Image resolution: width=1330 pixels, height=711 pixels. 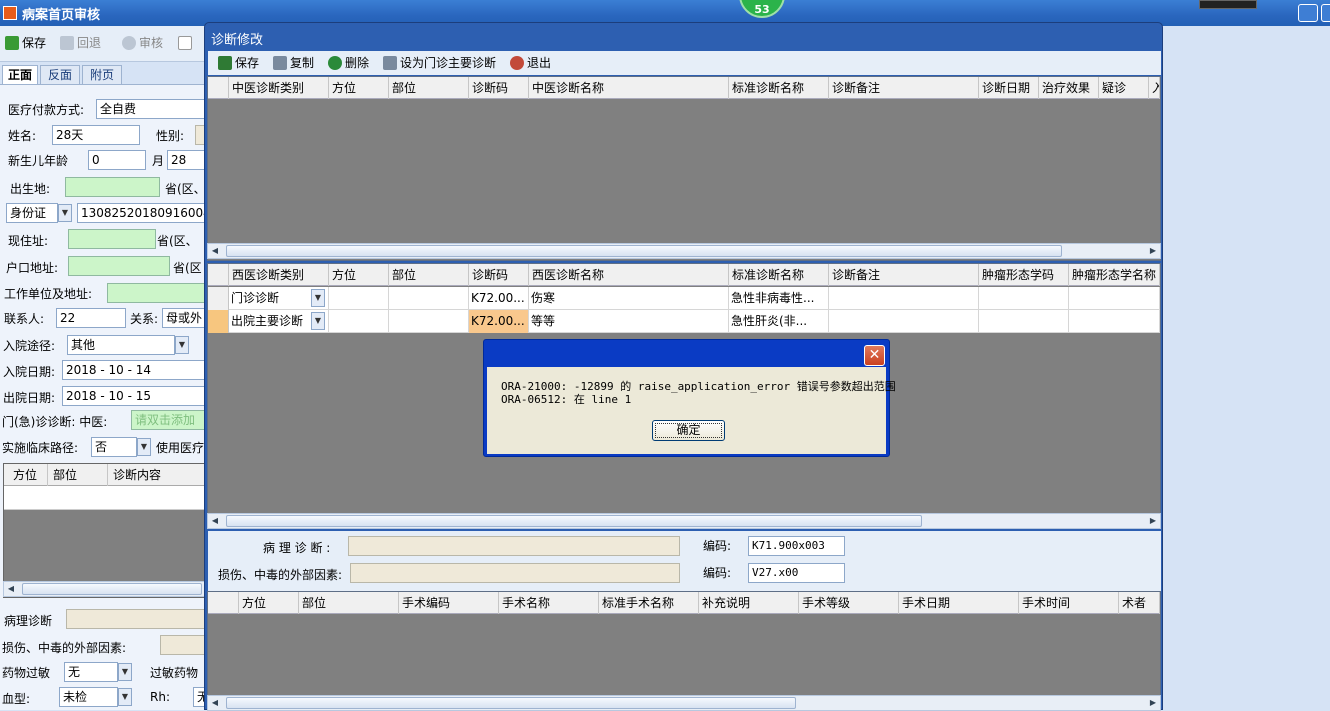 I want to click on dialog-save-button: 保存, so click(x=238, y=63).